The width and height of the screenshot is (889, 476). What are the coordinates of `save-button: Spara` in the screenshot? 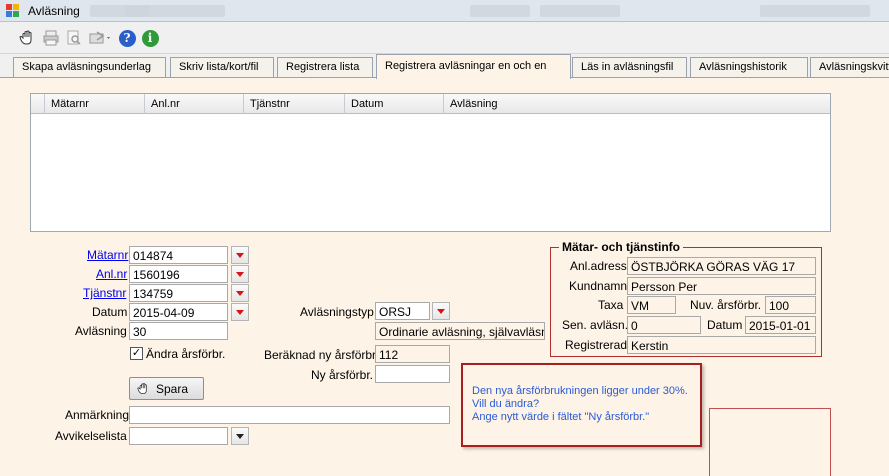 It's located at (166, 388).